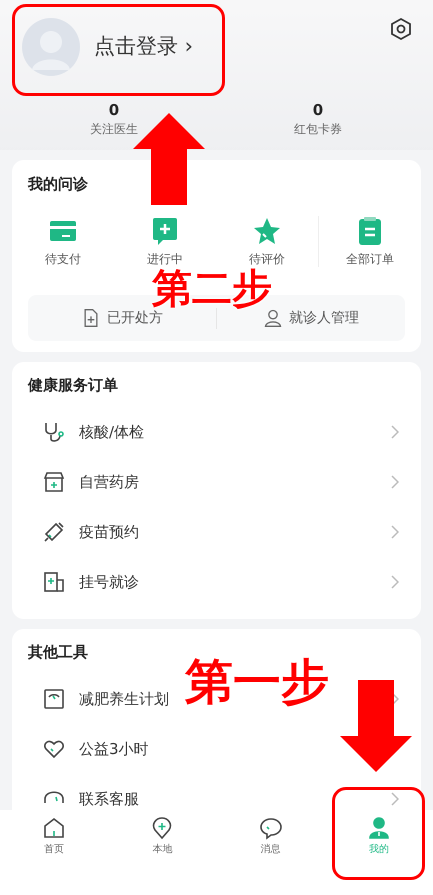 This screenshot has height=895, width=433. Describe the element at coordinates (111, 432) in the screenshot. I see `menu-item-label: 核酸/体检` at that location.